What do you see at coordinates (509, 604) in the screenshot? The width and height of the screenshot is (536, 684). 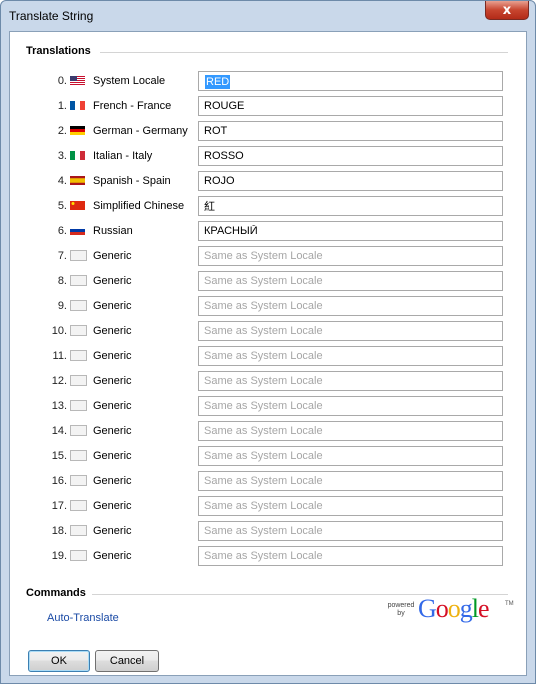 I see `trademark-mark: TM` at bounding box center [509, 604].